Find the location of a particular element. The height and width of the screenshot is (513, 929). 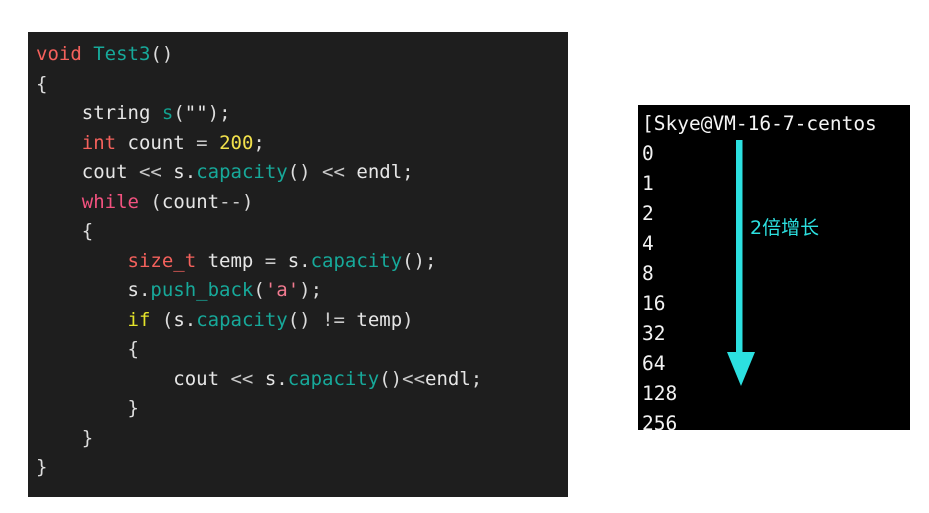

terminal-output-line: 128 is located at coordinates (660, 393).